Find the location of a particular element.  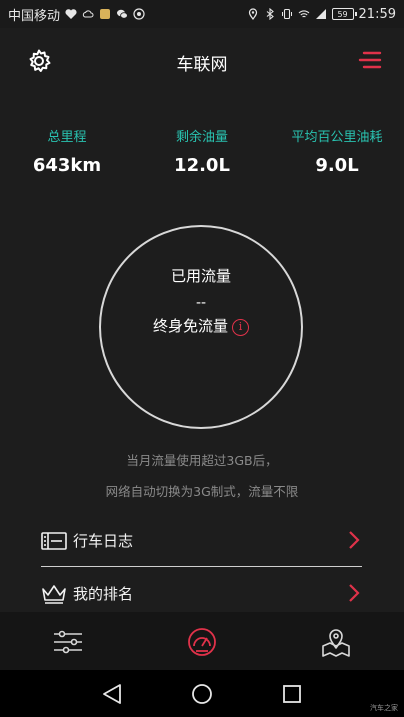

battery-level: 59 is located at coordinates (342, 14).